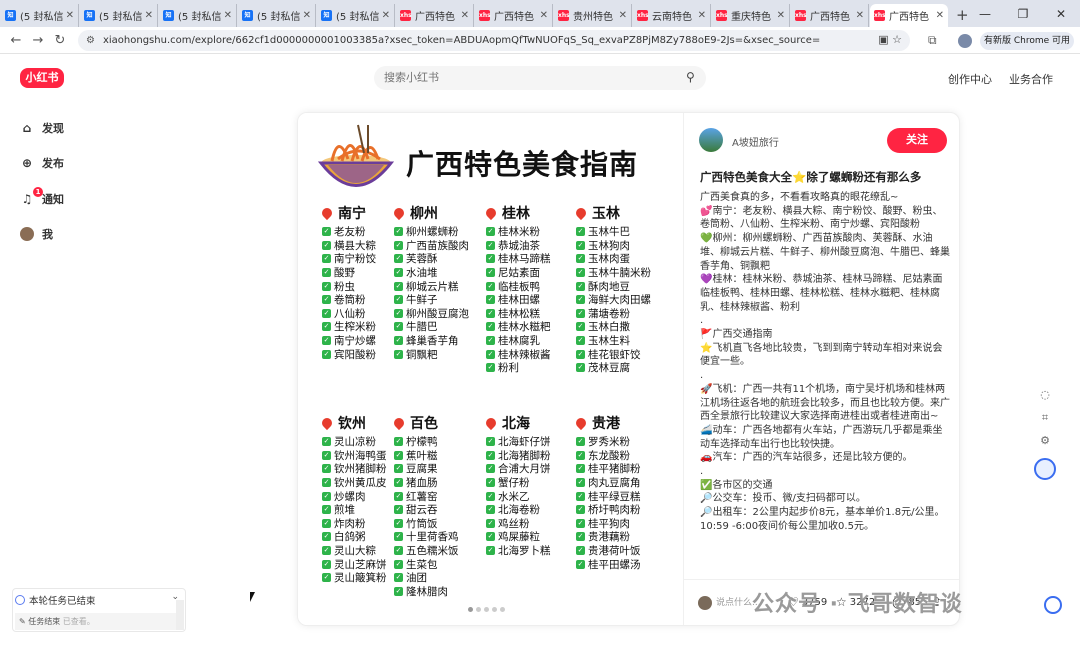  I want to click on task-status-panel: 本轮任务已结束 ⌄ ✎ 任务结束 已查看。, so click(99, 610).